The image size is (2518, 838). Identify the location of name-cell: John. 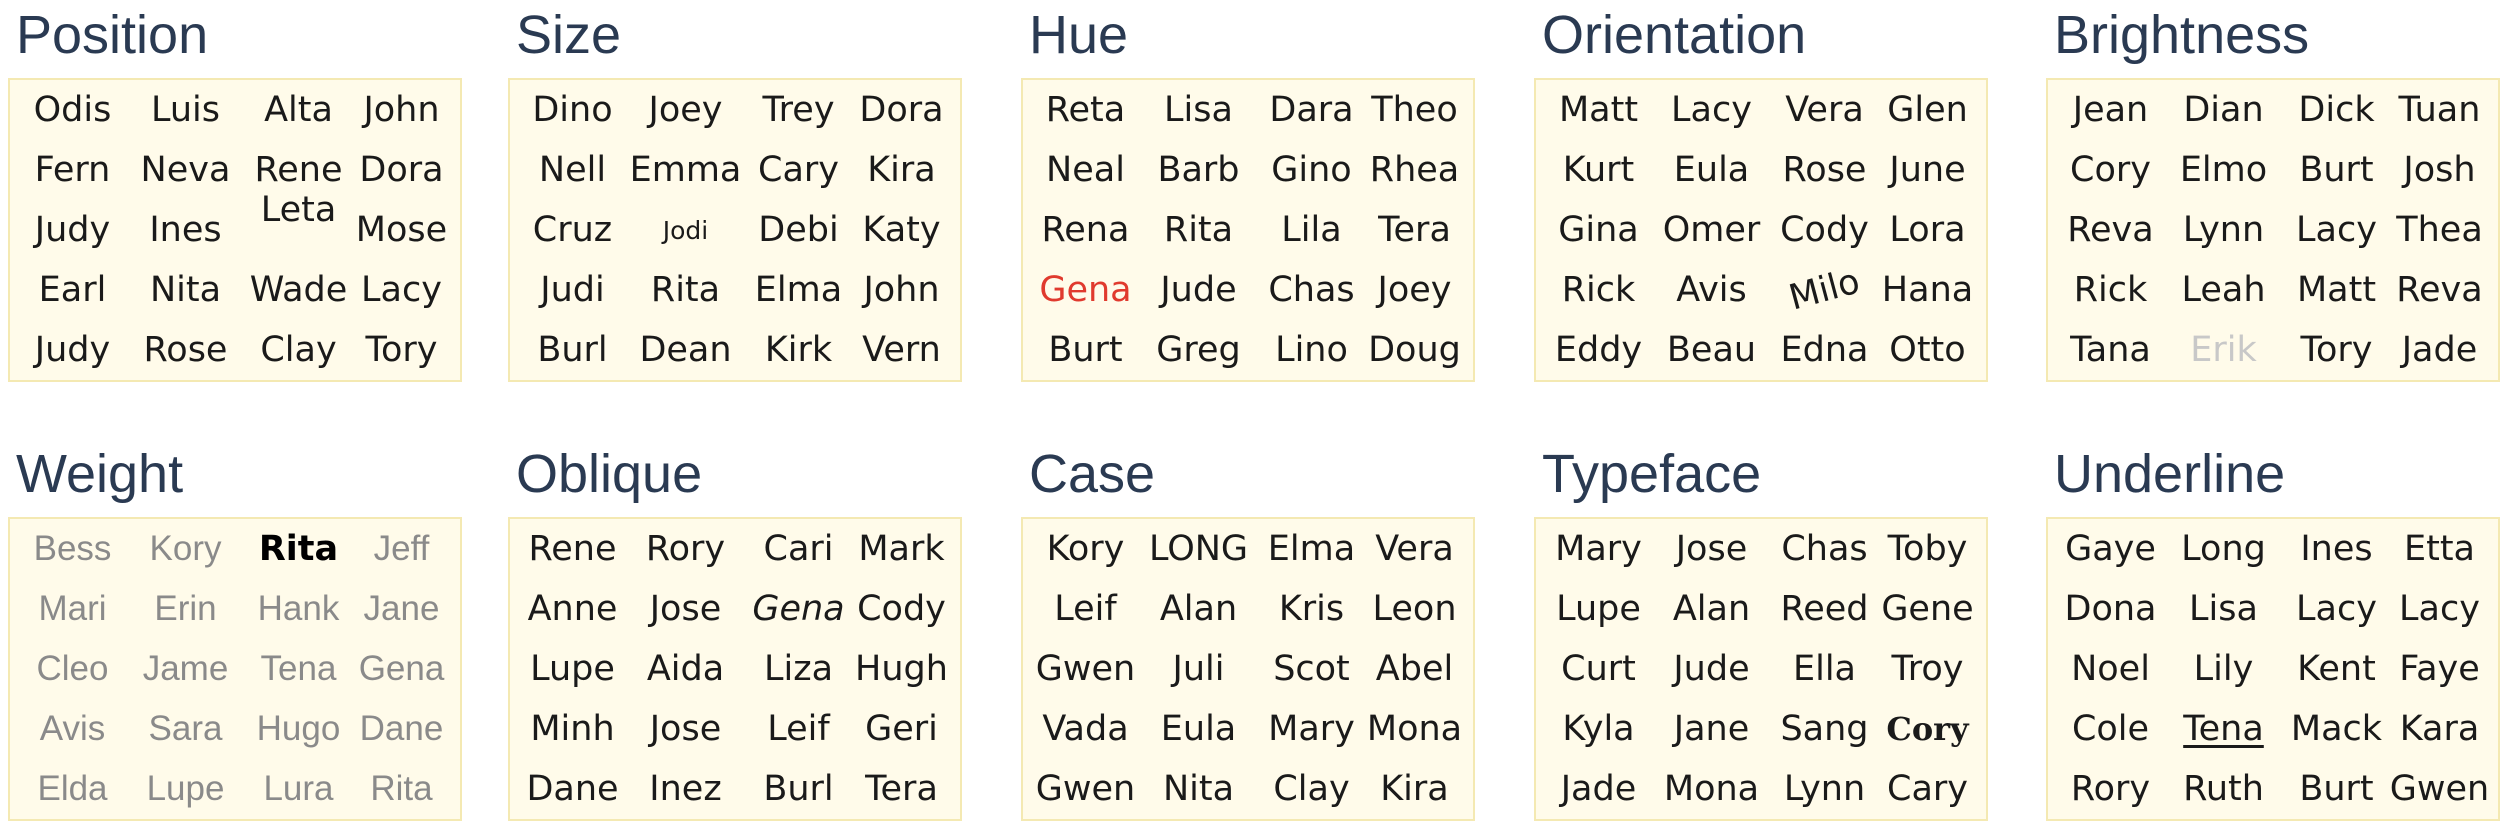
(401, 110).